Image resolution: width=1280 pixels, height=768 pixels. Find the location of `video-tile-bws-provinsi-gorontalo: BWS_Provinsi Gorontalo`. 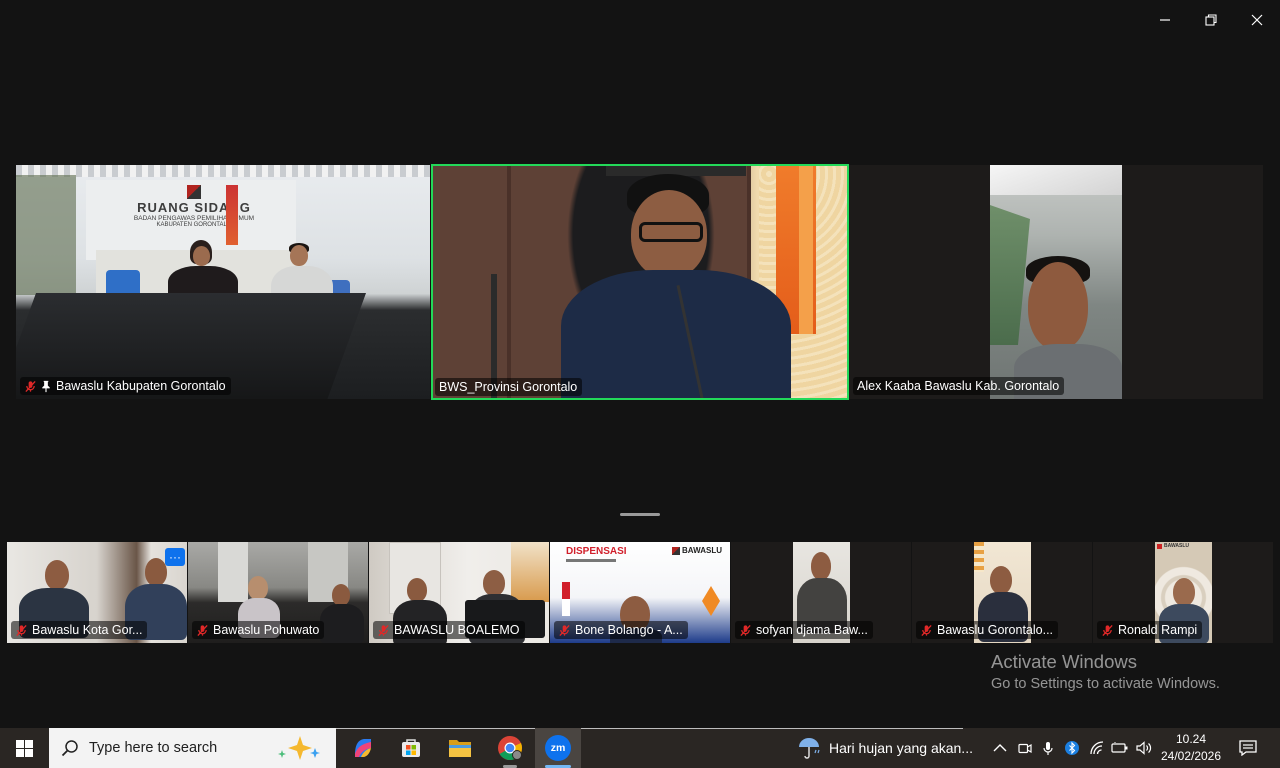

video-tile-bws-provinsi-gorontalo: BWS_Provinsi Gorontalo is located at coordinates (640, 282).